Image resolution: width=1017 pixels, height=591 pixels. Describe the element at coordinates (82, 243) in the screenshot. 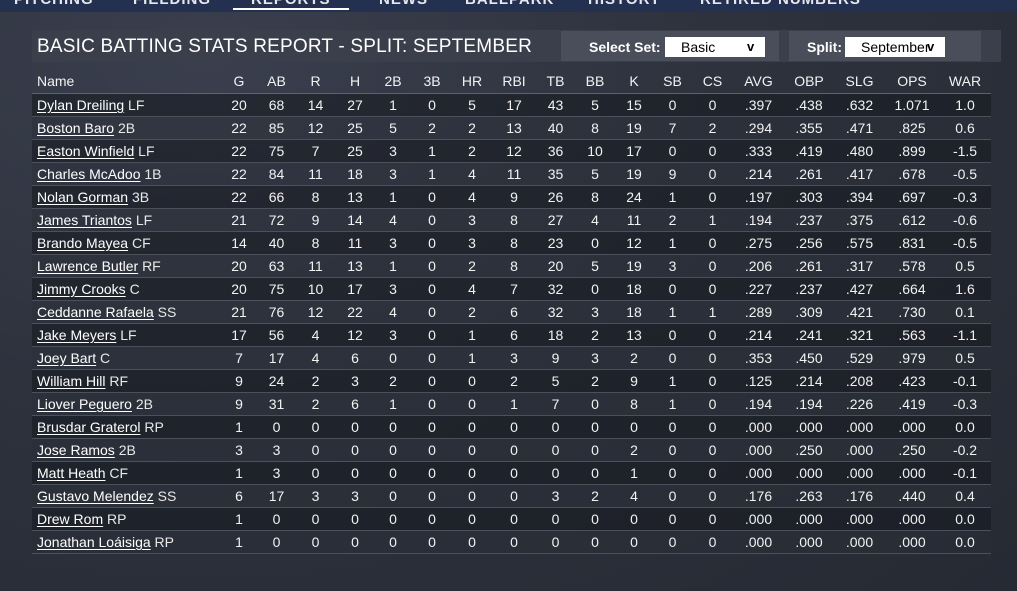

I see `player-name-link: Brando Mayea` at that location.